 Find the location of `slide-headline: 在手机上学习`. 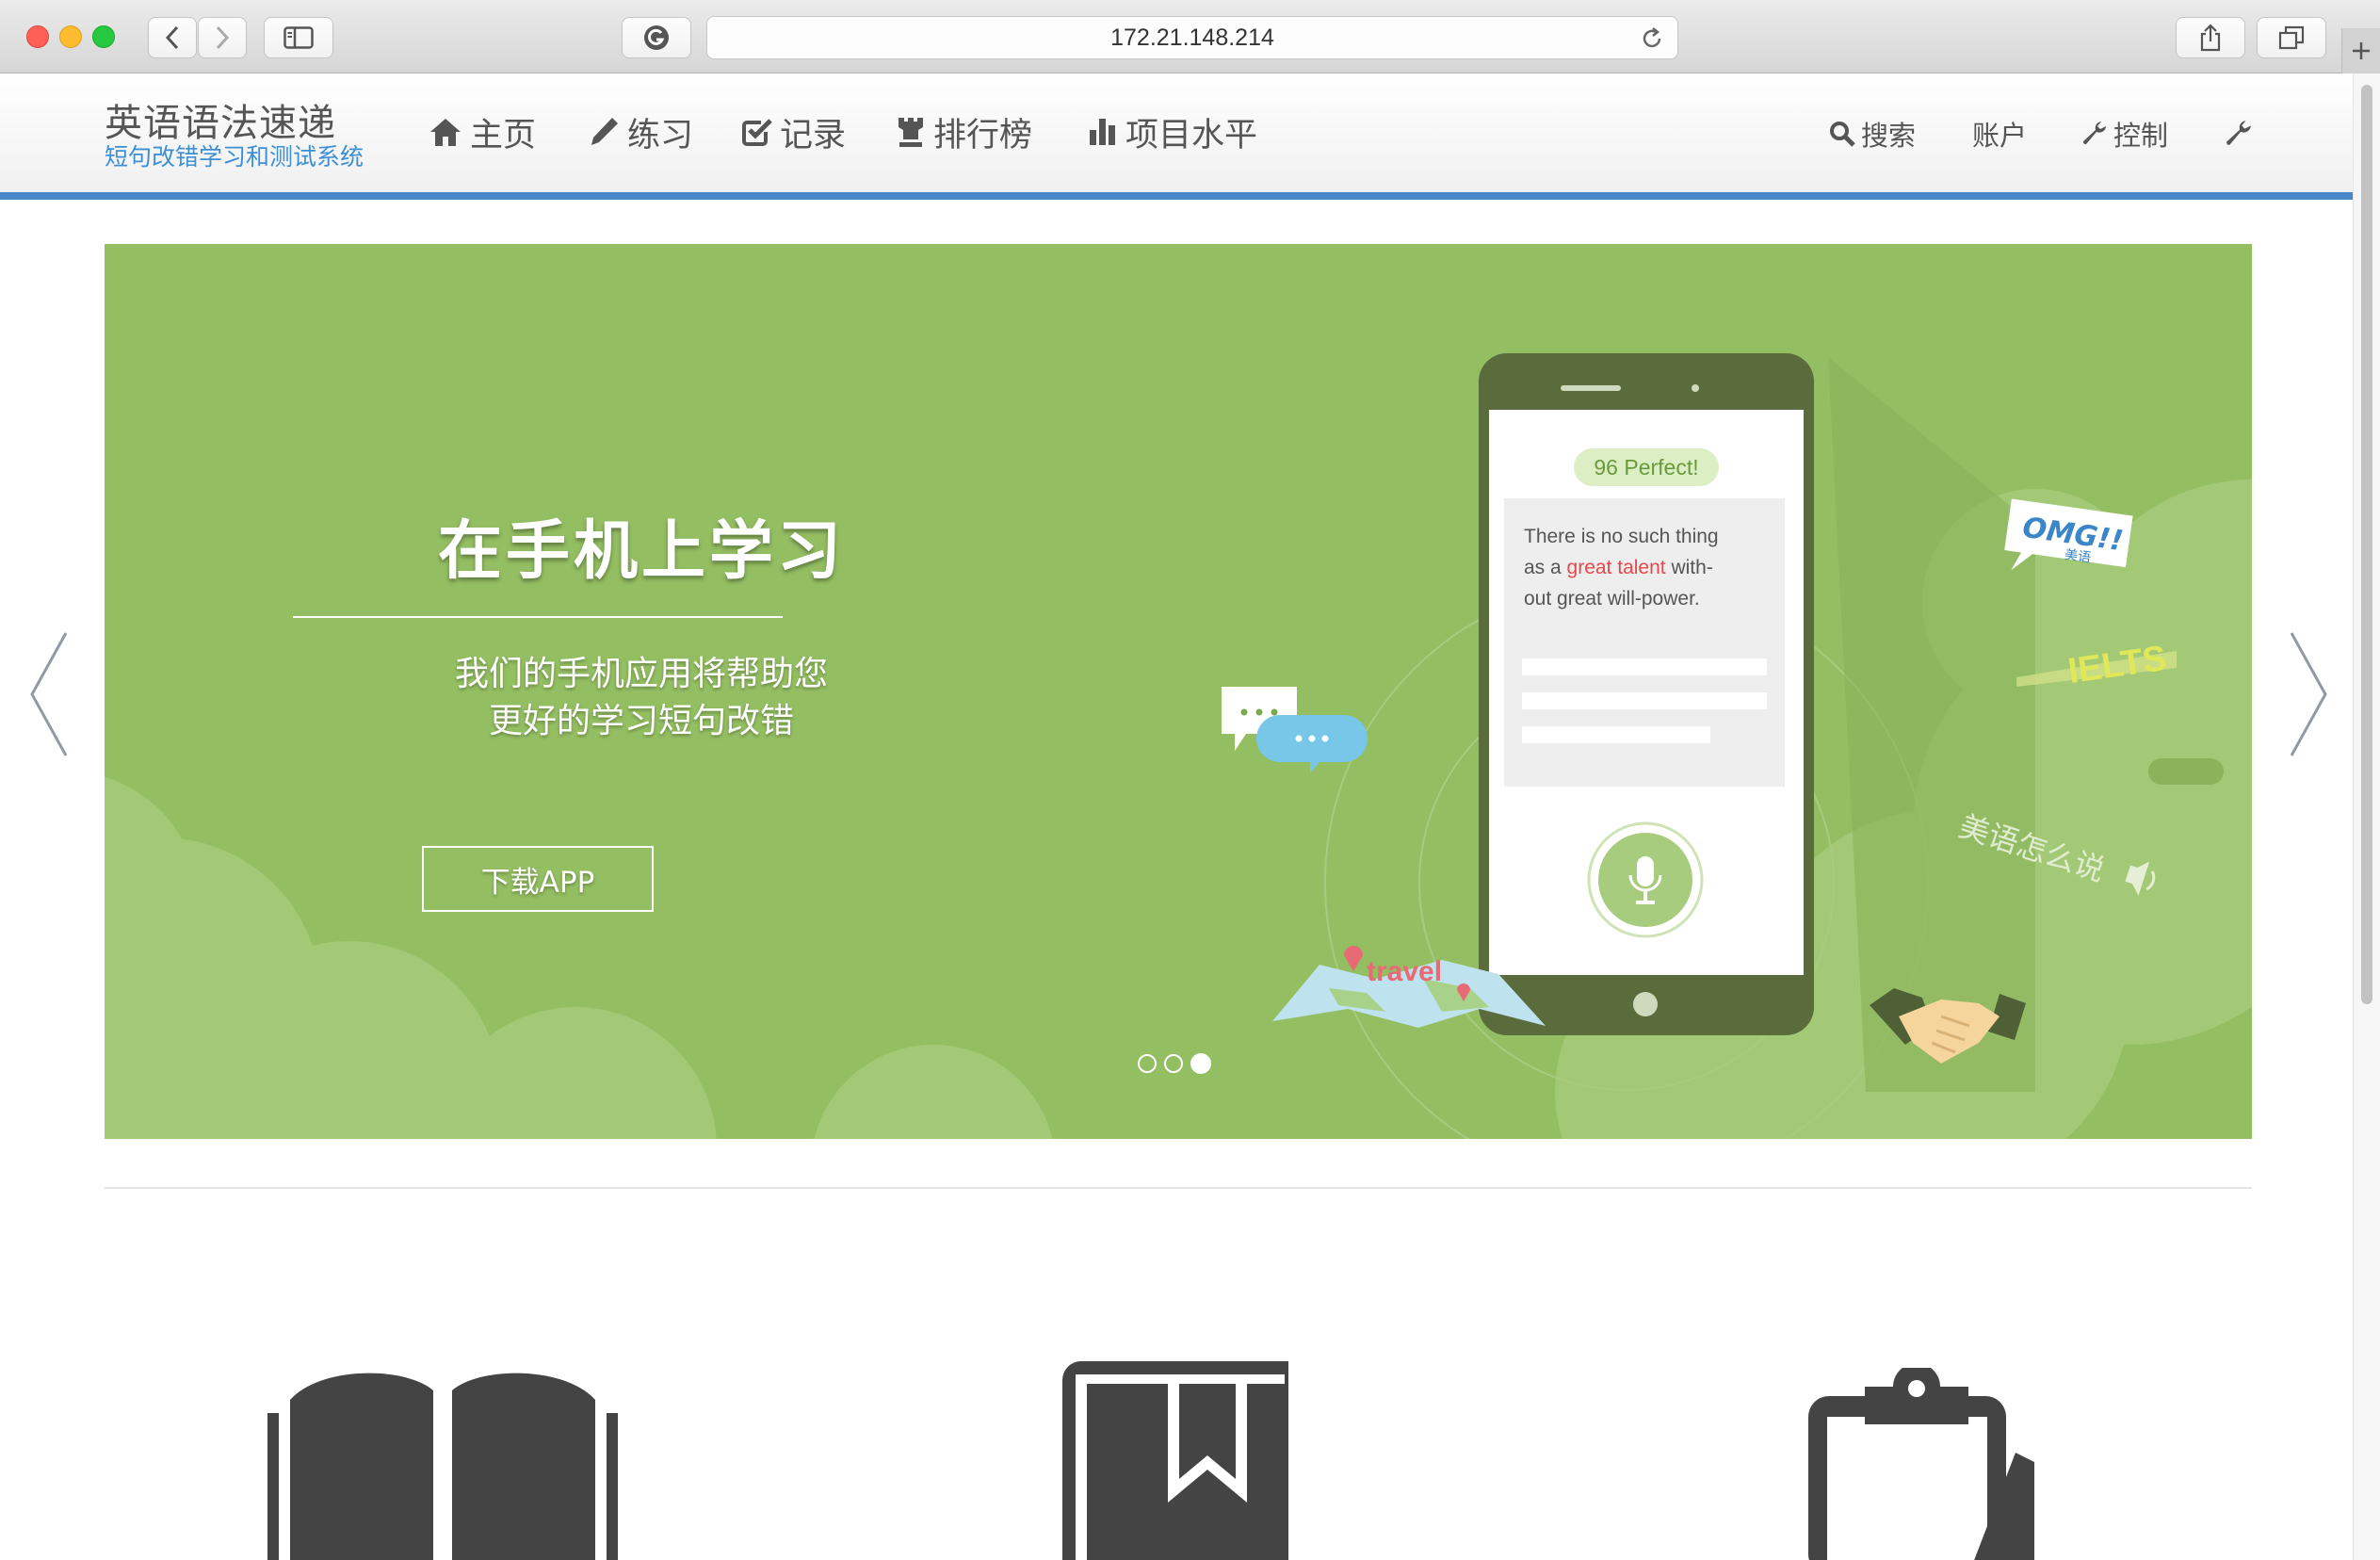

slide-headline: 在手机上学习 is located at coordinates (641, 551).